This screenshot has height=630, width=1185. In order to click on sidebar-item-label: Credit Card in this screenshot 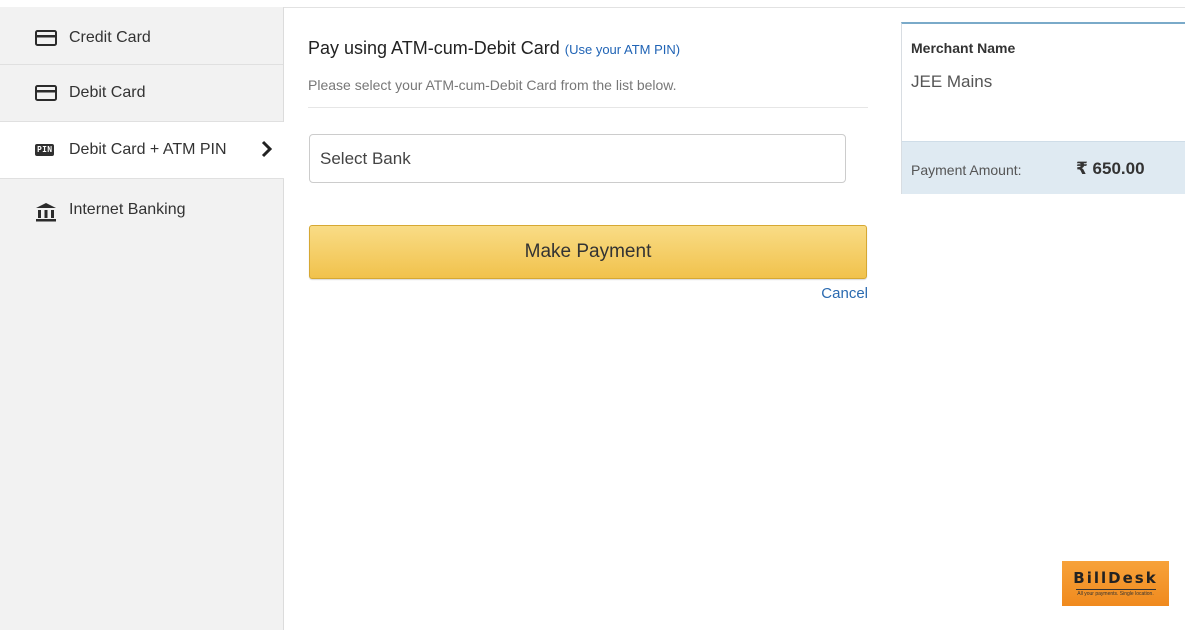, I will do `click(110, 37)`.